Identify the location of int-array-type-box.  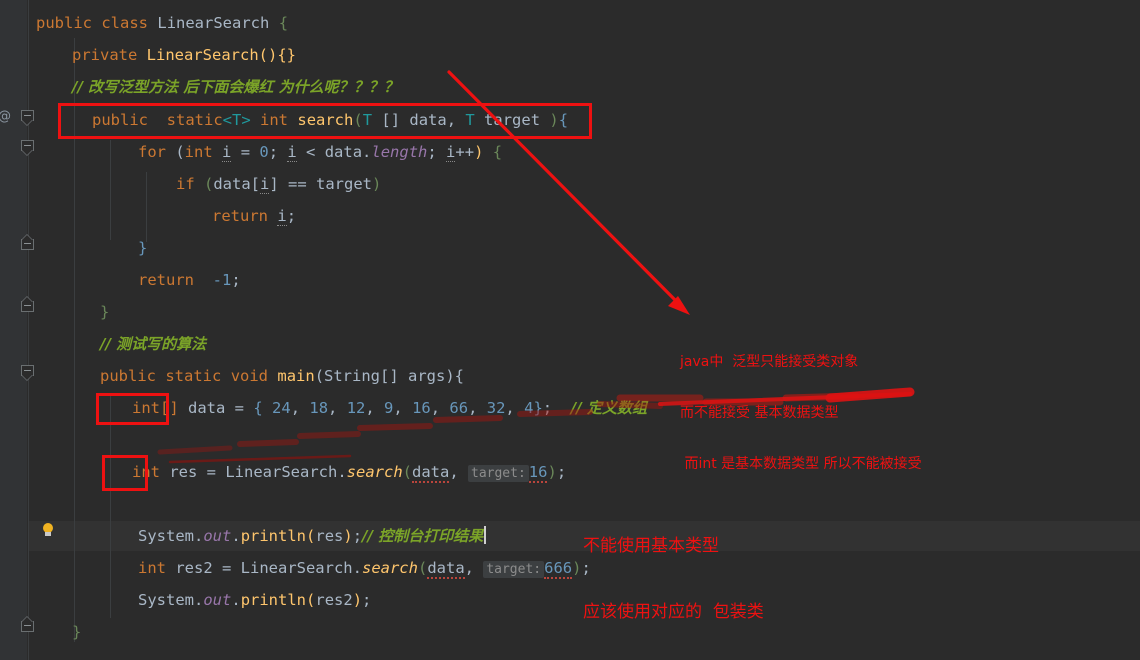
(132, 409).